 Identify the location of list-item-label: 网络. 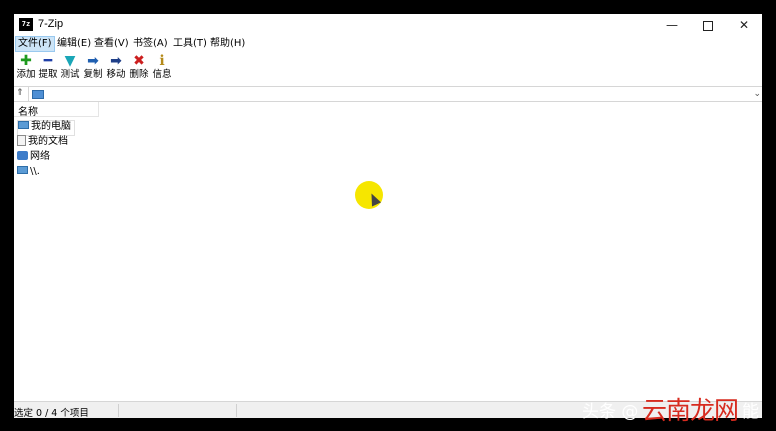
(40, 156).